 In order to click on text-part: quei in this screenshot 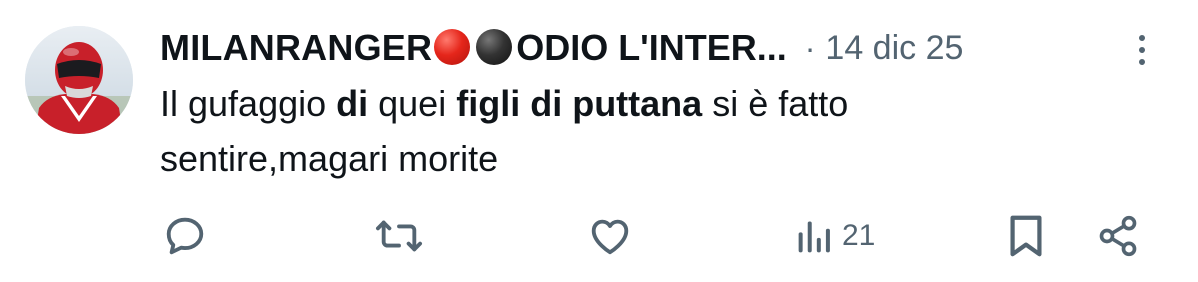, I will do `click(412, 103)`.